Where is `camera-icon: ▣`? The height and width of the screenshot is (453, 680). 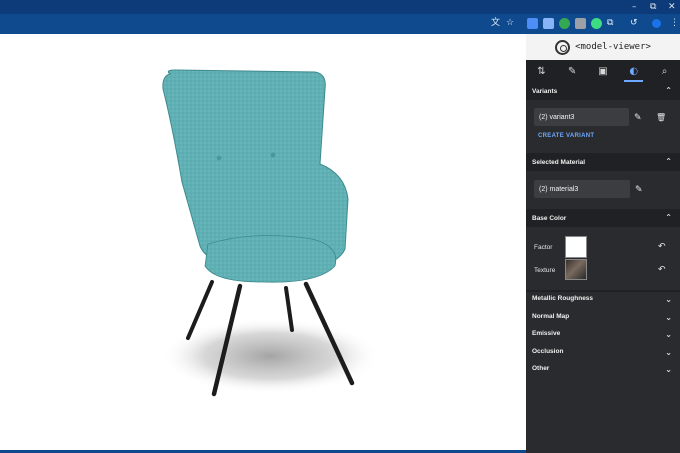
camera-icon: ▣ is located at coordinates (603, 71).